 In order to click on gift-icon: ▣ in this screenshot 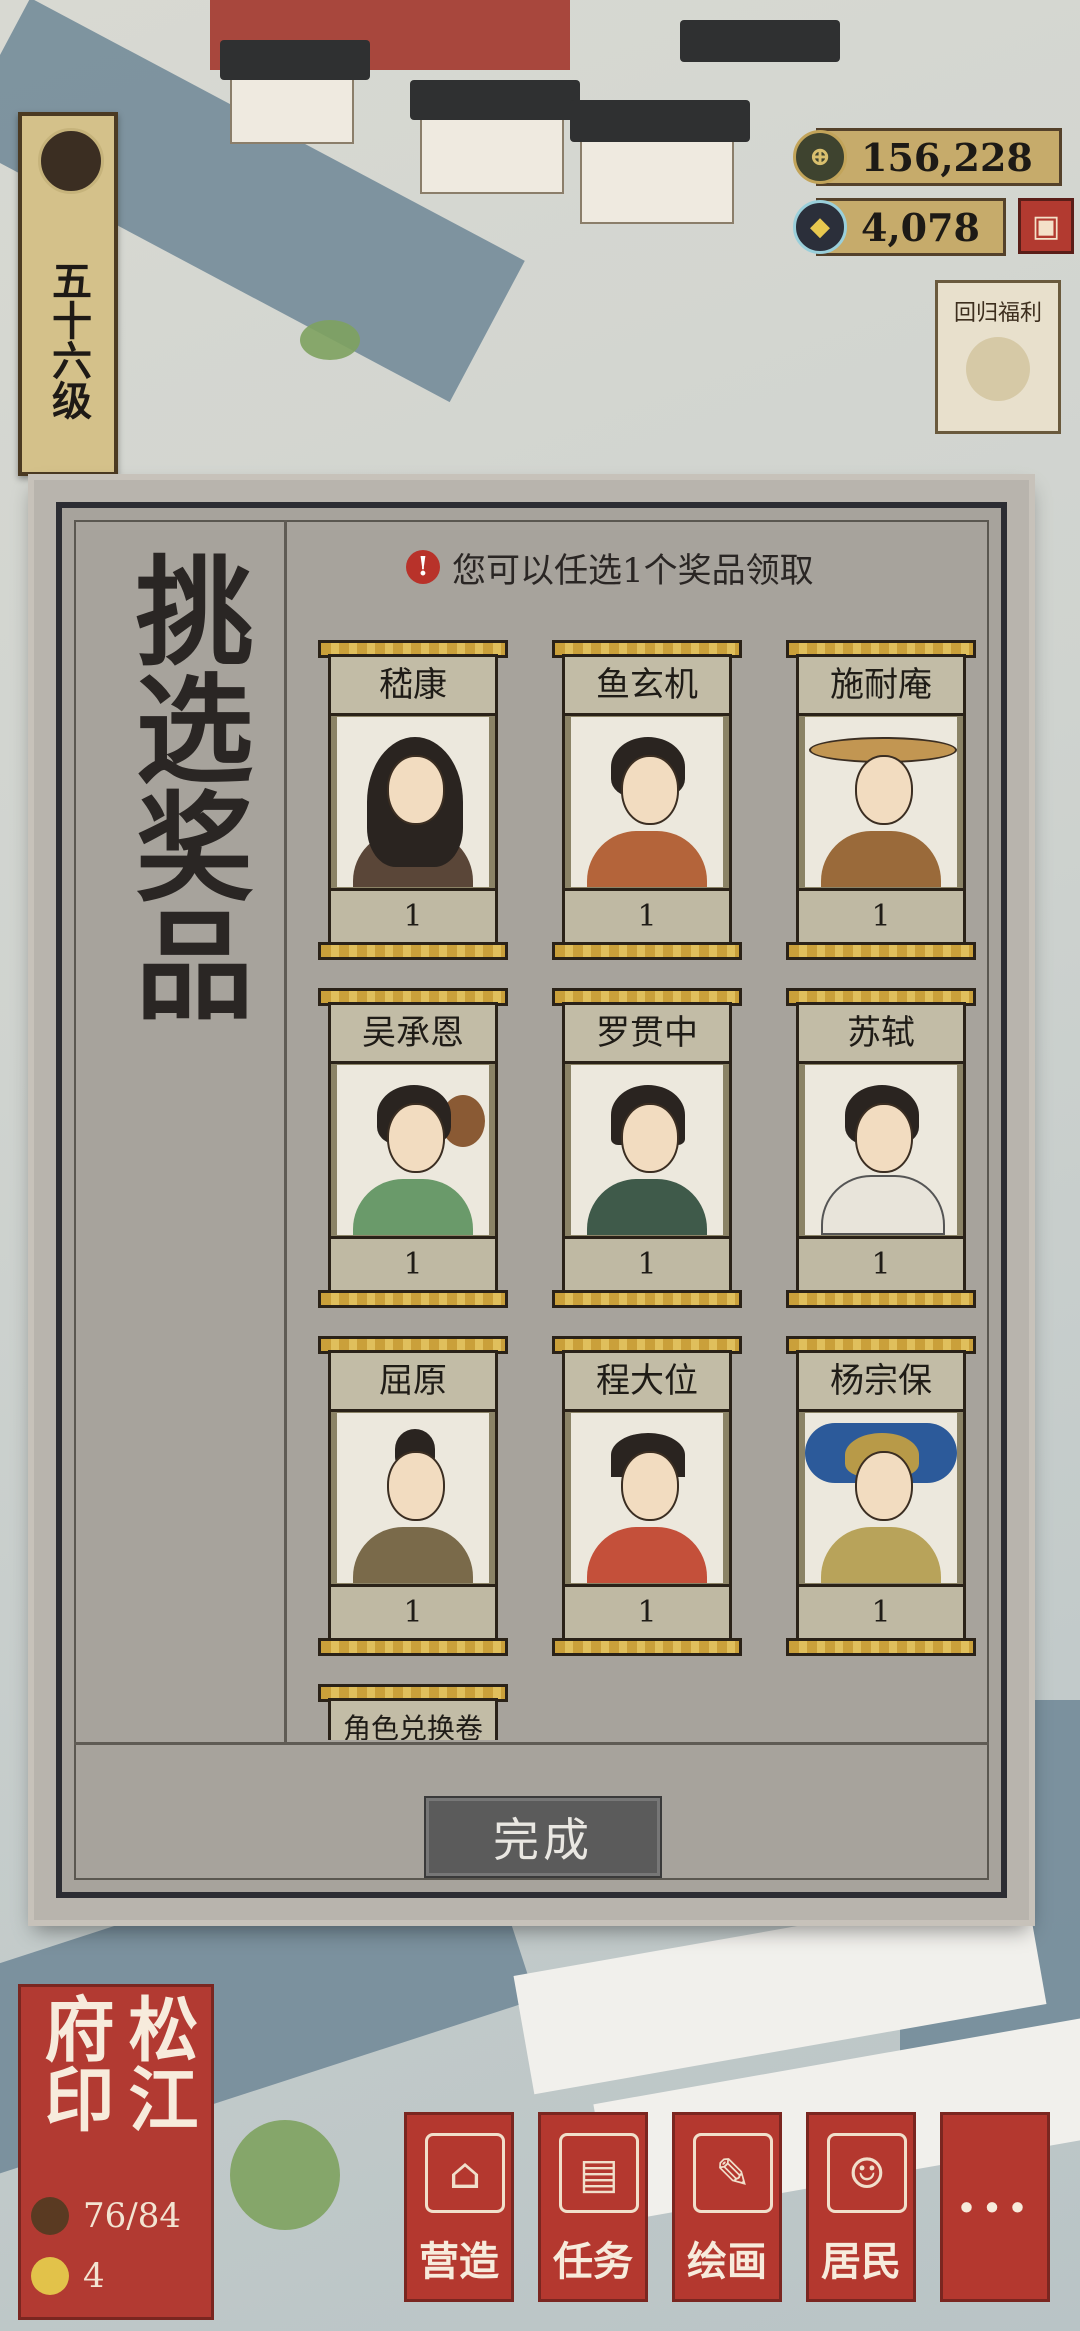, I will do `click(1046, 226)`.